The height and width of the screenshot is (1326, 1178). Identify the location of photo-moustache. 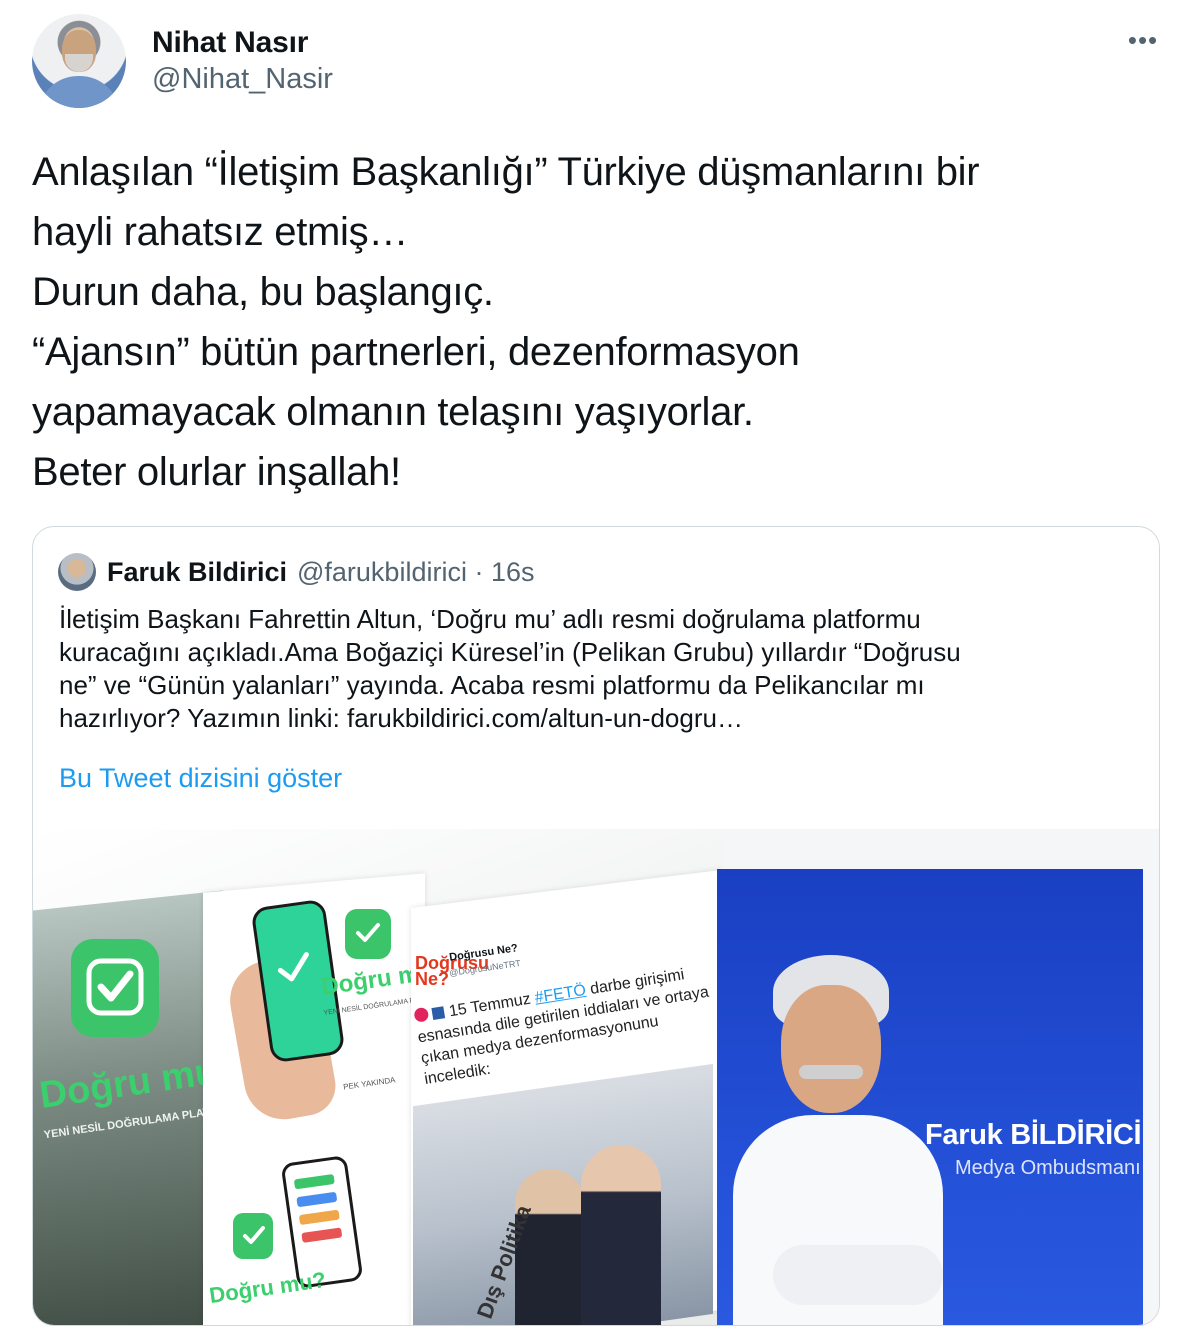
(831, 1072).